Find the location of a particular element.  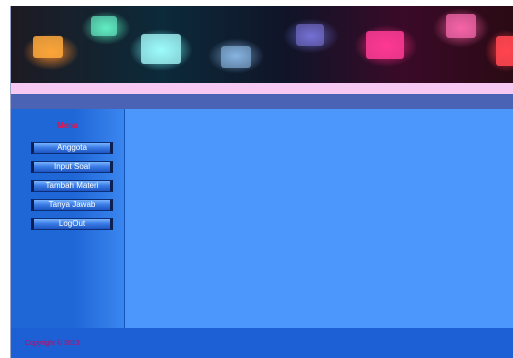

menu-button-tambah-materi: Tambah Materi is located at coordinates (72, 186).